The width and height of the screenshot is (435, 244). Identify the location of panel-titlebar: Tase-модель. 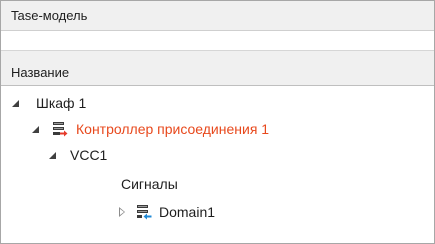
(217, 16).